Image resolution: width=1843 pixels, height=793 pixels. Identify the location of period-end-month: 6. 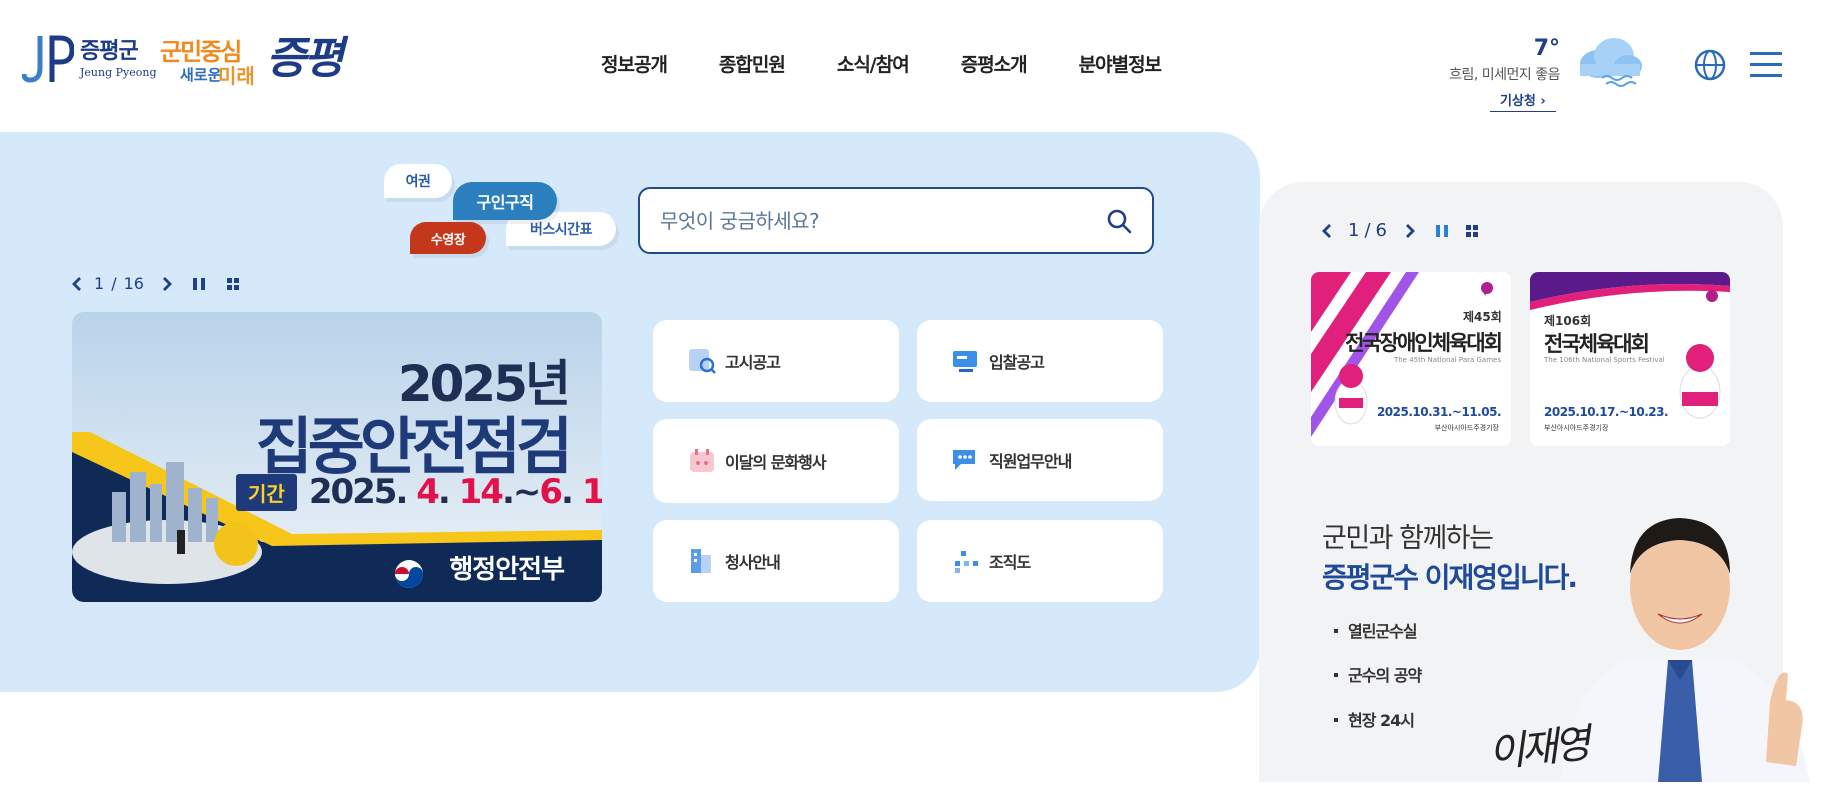
(551, 492).